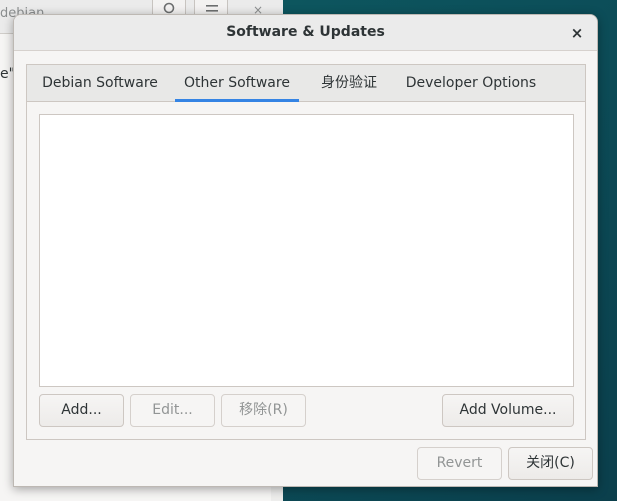  Describe the element at coordinates (100, 83) in the screenshot. I see `tab-debian-software: Debian Software` at that location.